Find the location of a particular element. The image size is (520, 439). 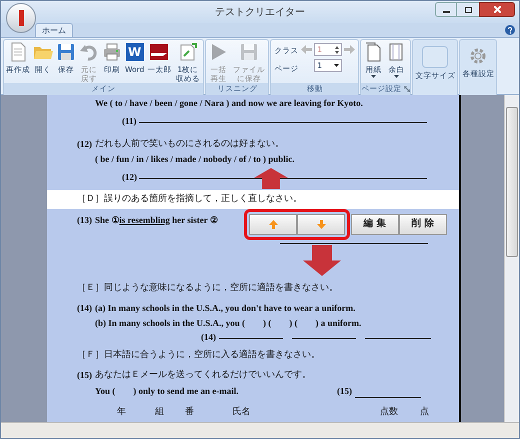

answer-number: (14) is located at coordinates (208, 337).